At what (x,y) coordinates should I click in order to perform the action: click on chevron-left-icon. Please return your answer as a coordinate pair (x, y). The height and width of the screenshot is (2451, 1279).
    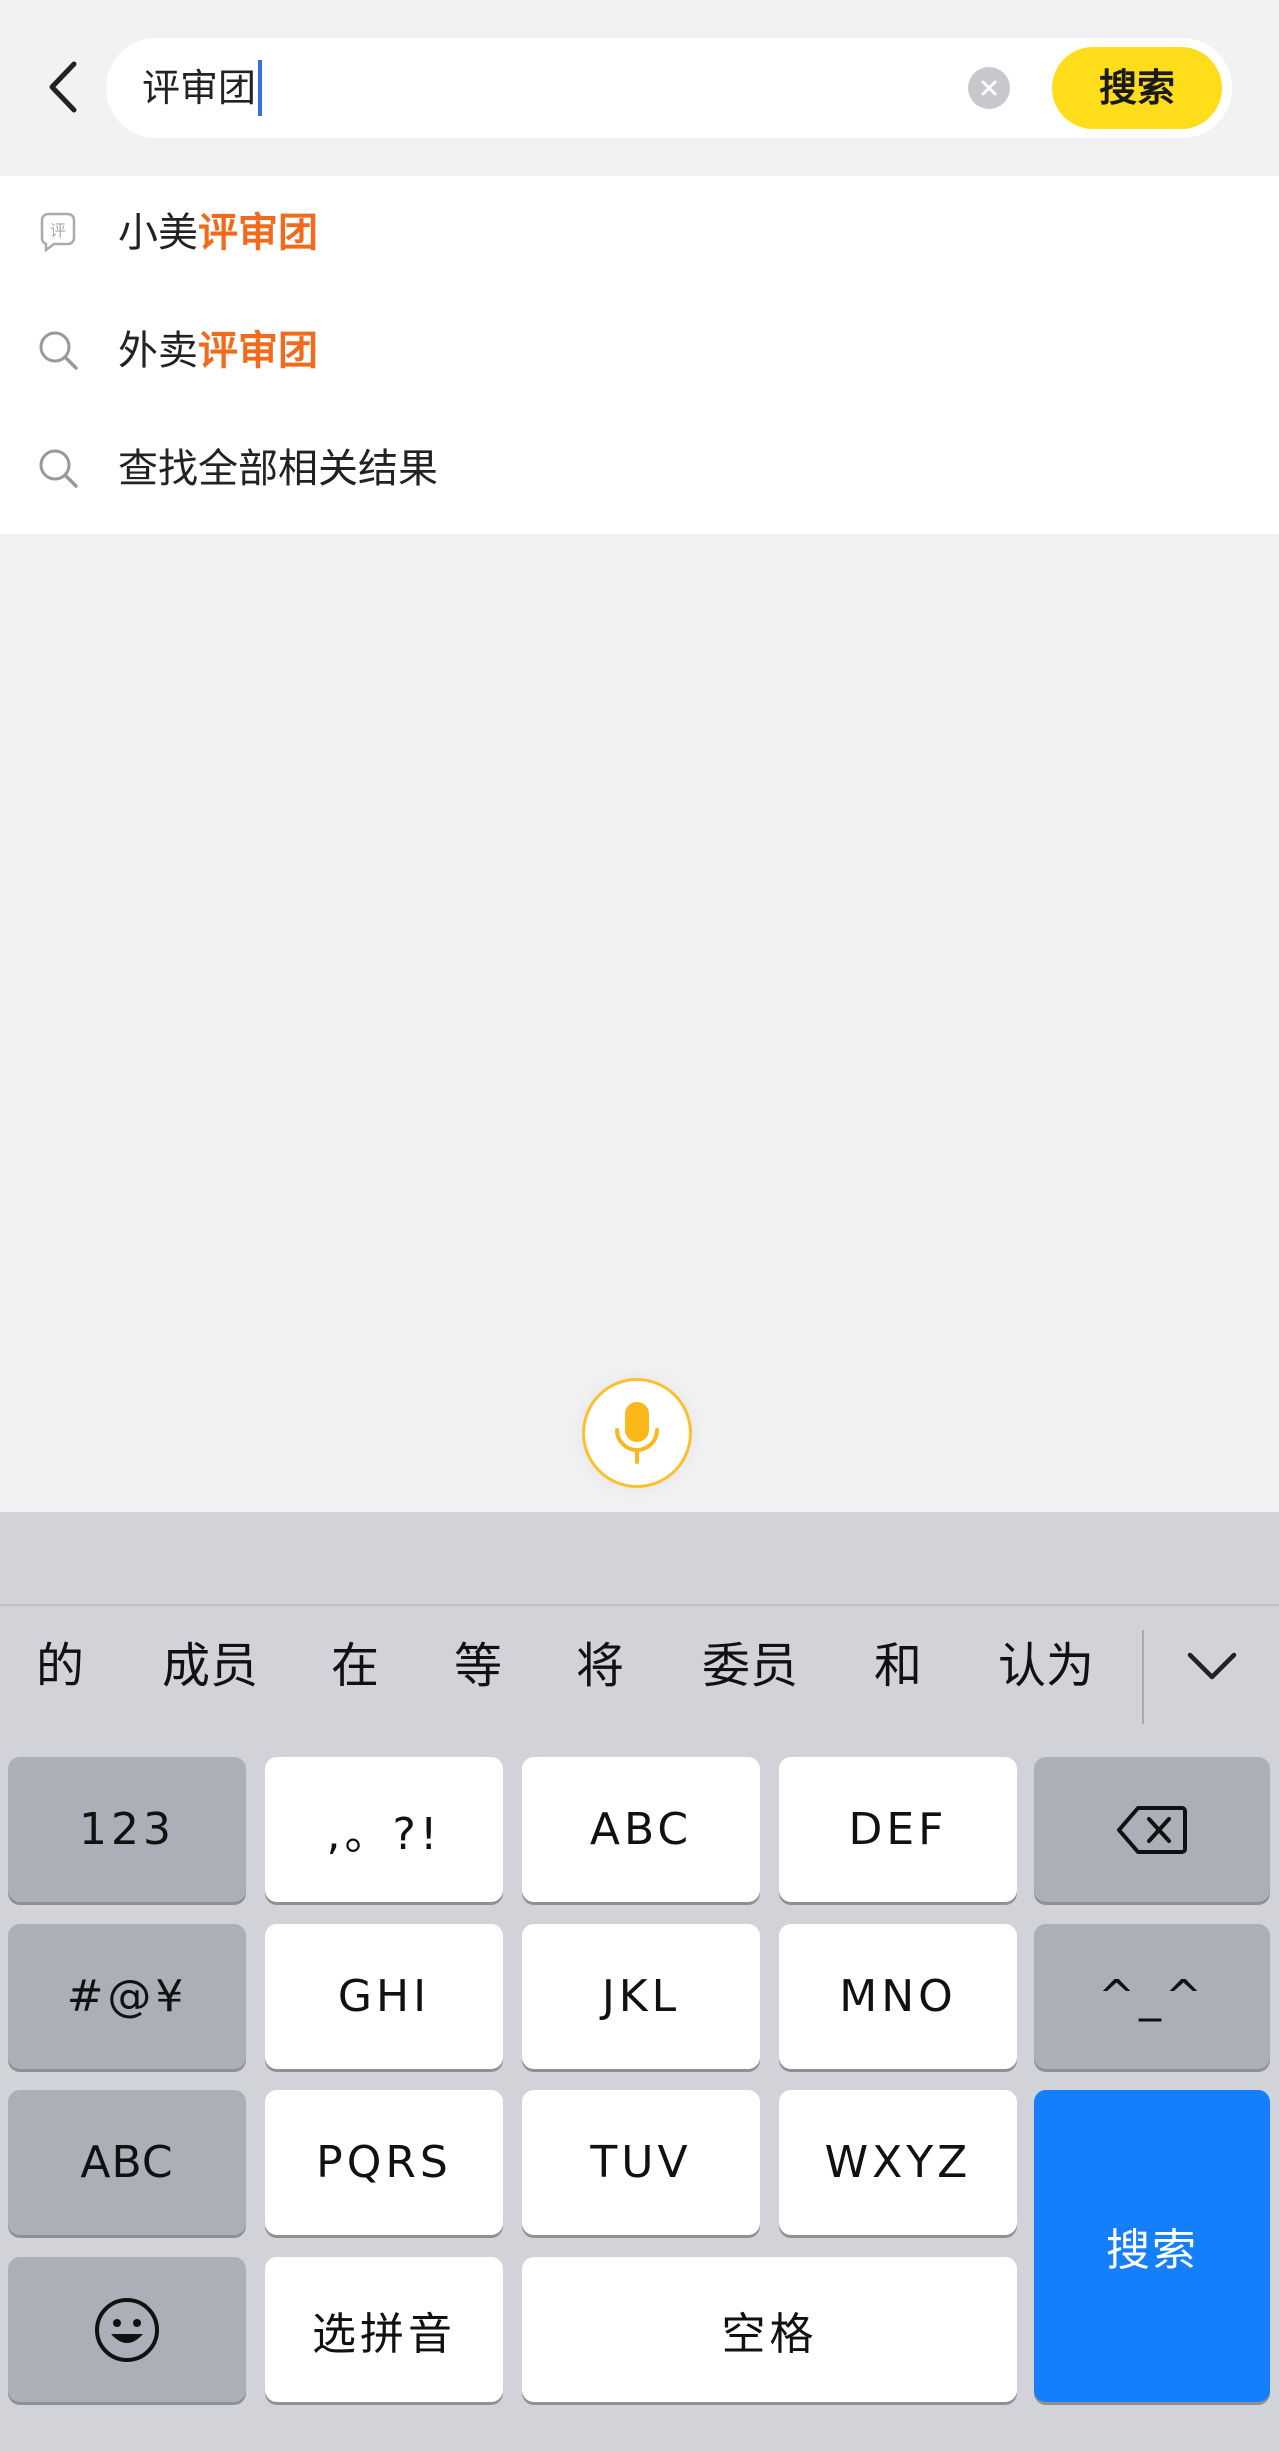
    Looking at the image, I should click on (63, 87).